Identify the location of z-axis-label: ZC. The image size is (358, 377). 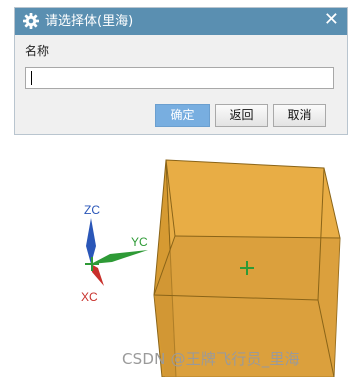
(92, 210).